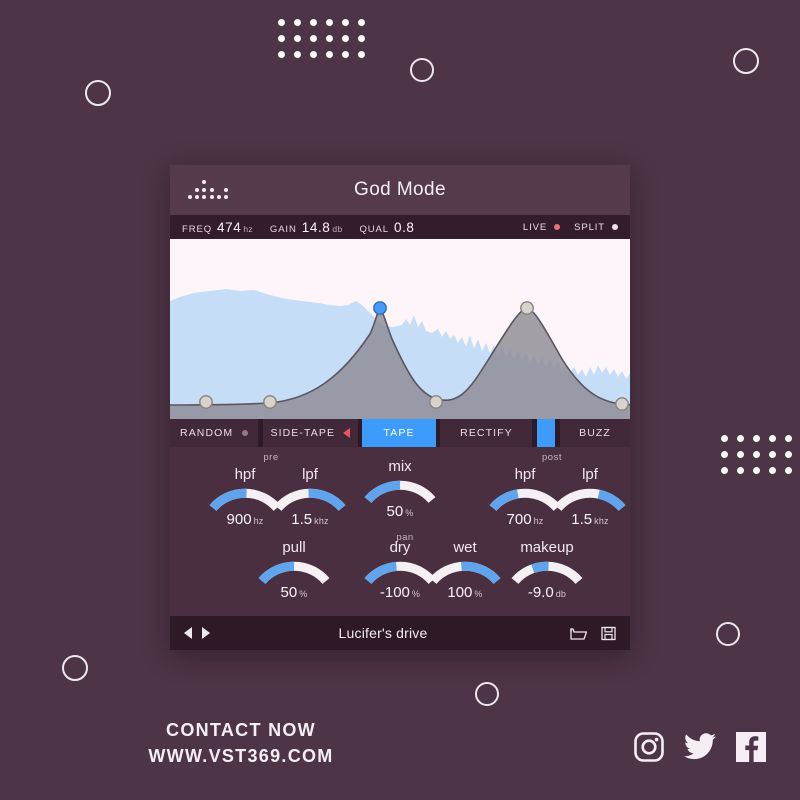 The width and height of the screenshot is (800, 800). I want to click on prev-preset-button, so click(188, 633).